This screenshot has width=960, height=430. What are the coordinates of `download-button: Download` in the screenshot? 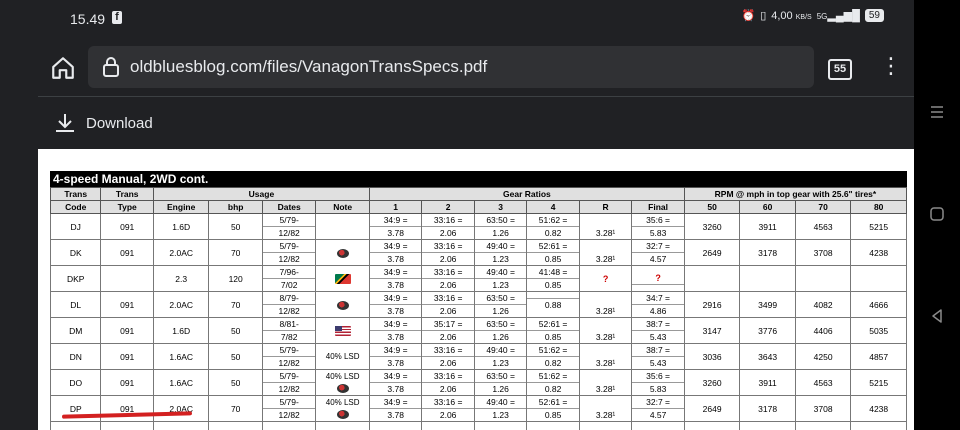 It's located at (103, 123).